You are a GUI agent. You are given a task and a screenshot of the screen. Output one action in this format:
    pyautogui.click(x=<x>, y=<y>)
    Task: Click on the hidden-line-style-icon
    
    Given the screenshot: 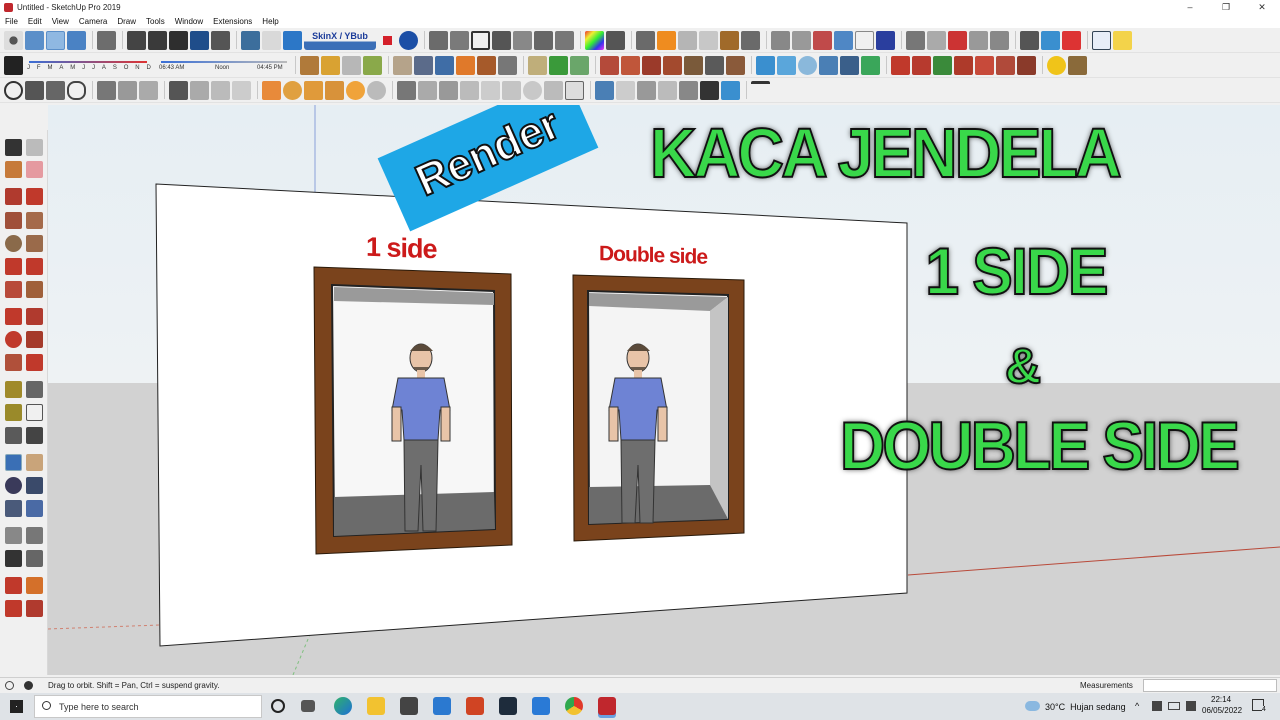 What is the action you would take?
    pyautogui.click(x=157, y=40)
    